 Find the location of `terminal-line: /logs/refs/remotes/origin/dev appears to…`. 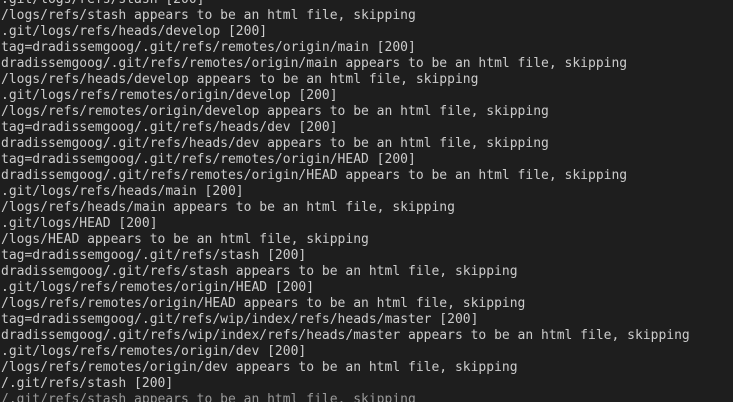

terminal-line: /logs/refs/remotes/origin/dev appears to… is located at coordinates (259, 367).